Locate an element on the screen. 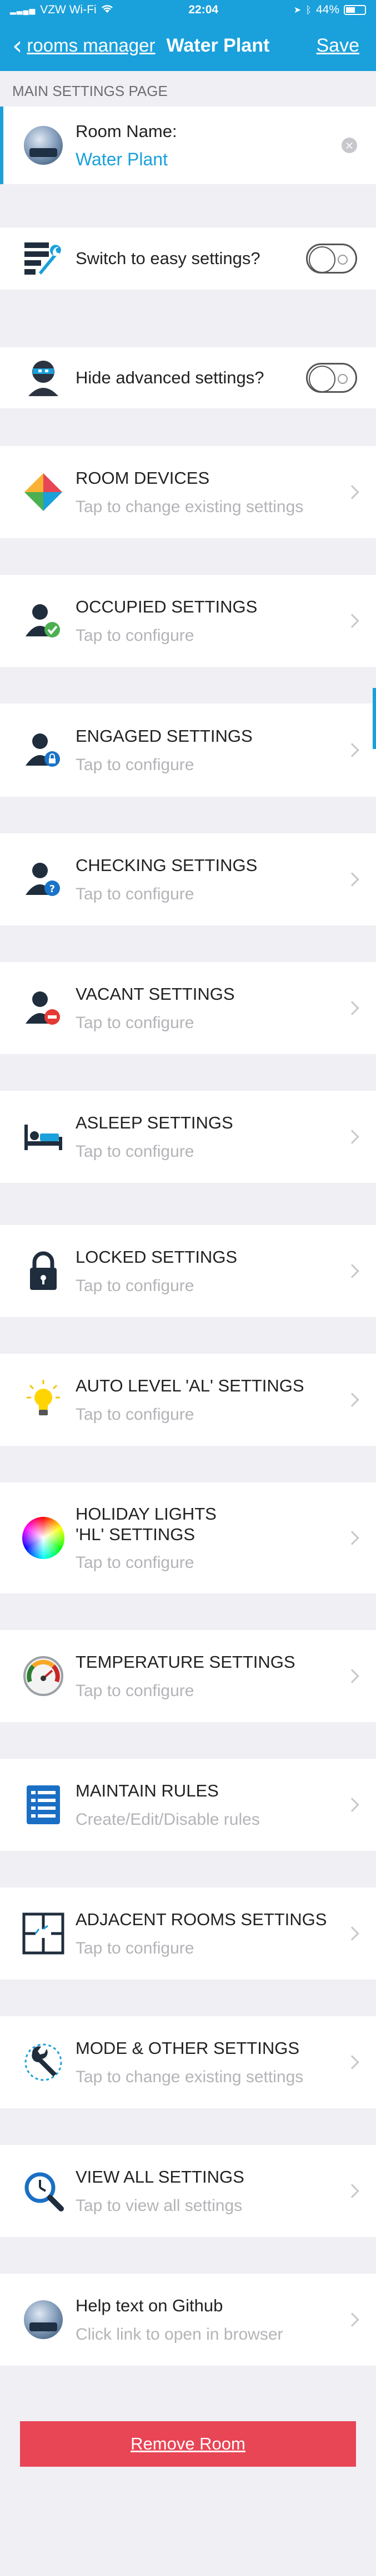  clear-icon: × is located at coordinates (349, 145).